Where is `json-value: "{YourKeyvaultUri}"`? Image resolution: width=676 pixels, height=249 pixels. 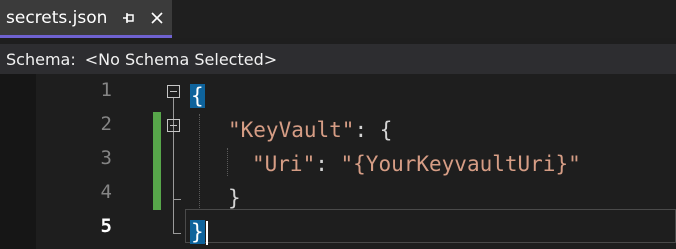
json-value: "{YourKeyvaultUri}" is located at coordinates (460, 164).